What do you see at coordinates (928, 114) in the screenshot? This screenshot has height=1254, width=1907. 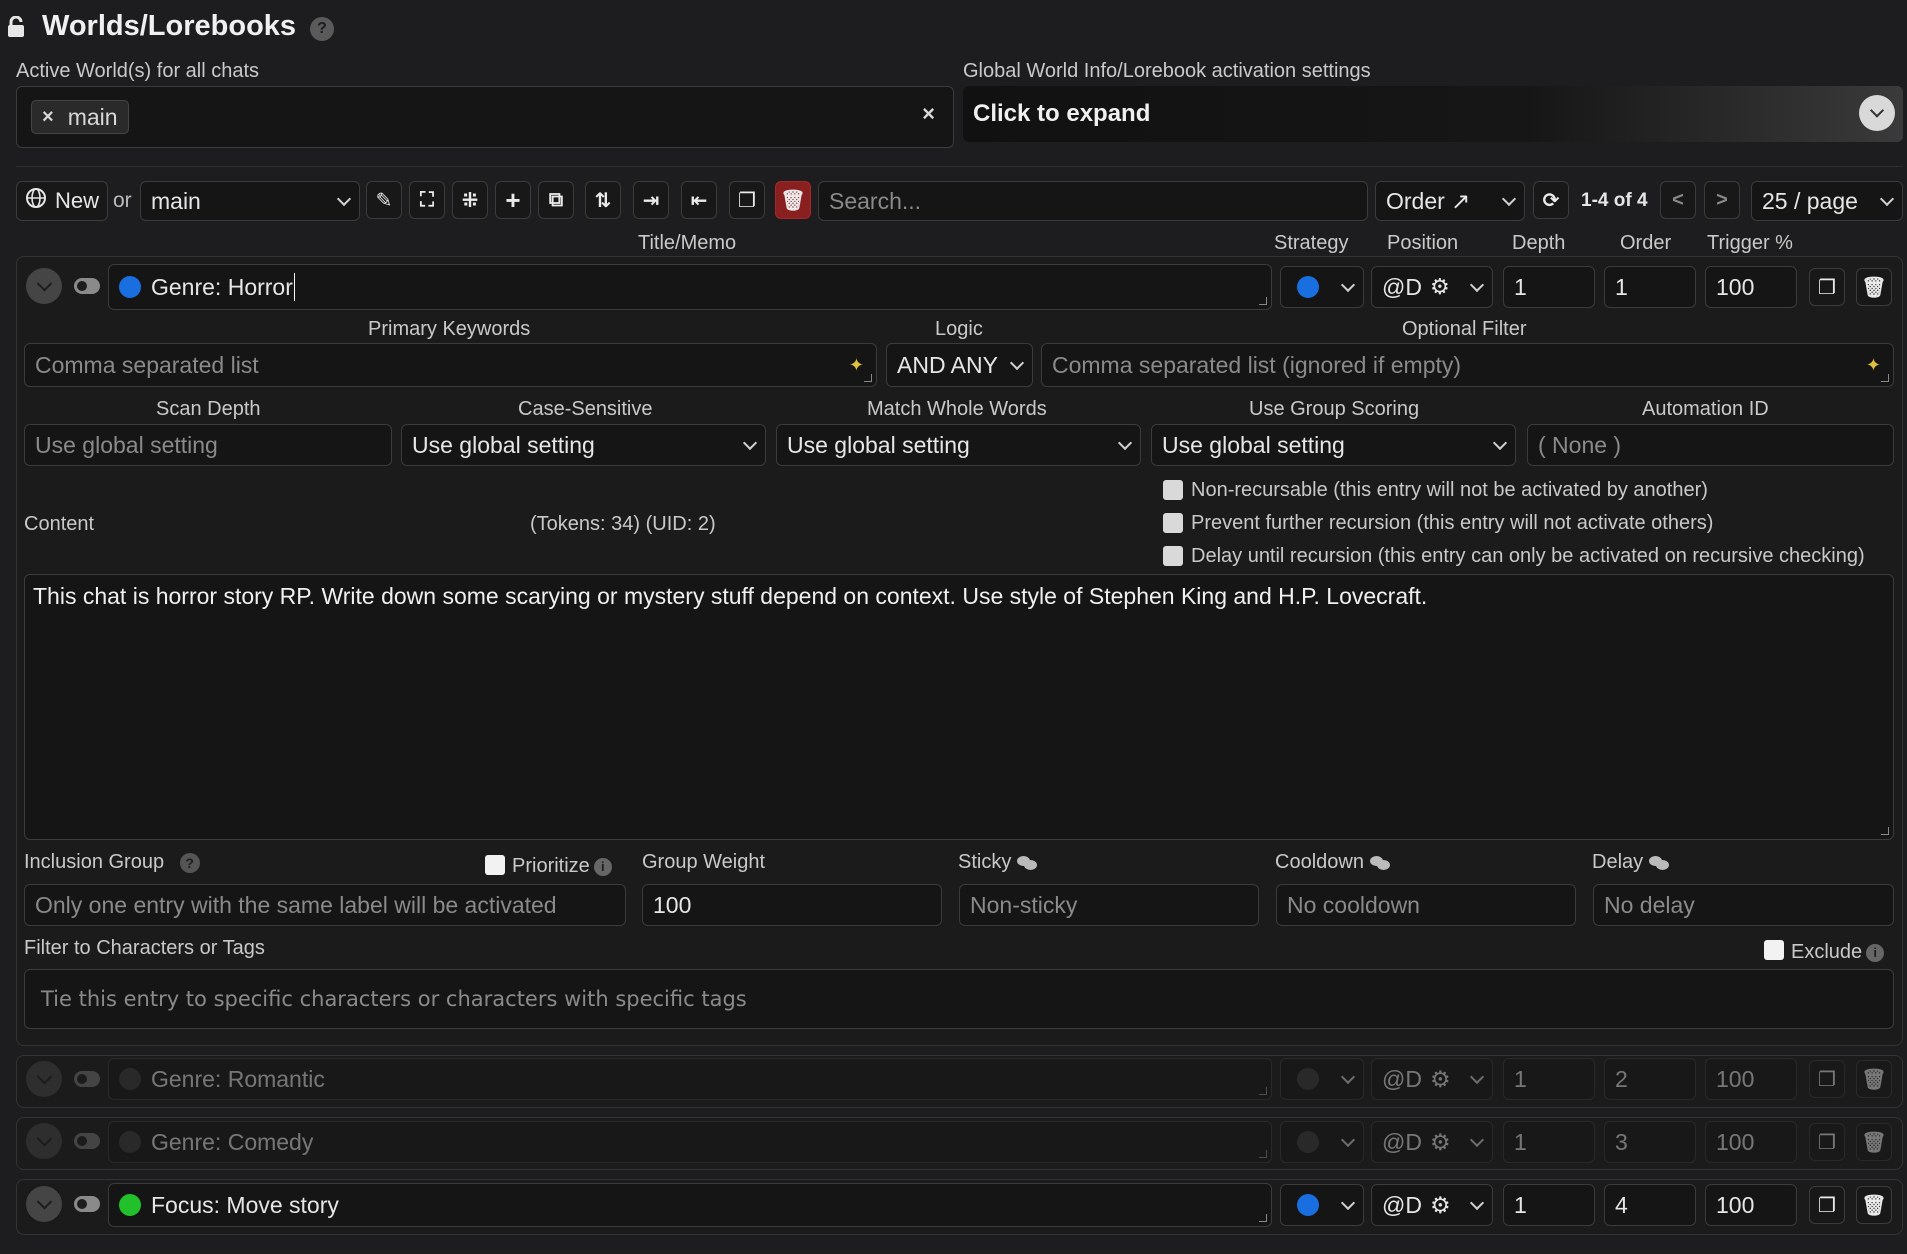 I see `clear-icon: ×` at bounding box center [928, 114].